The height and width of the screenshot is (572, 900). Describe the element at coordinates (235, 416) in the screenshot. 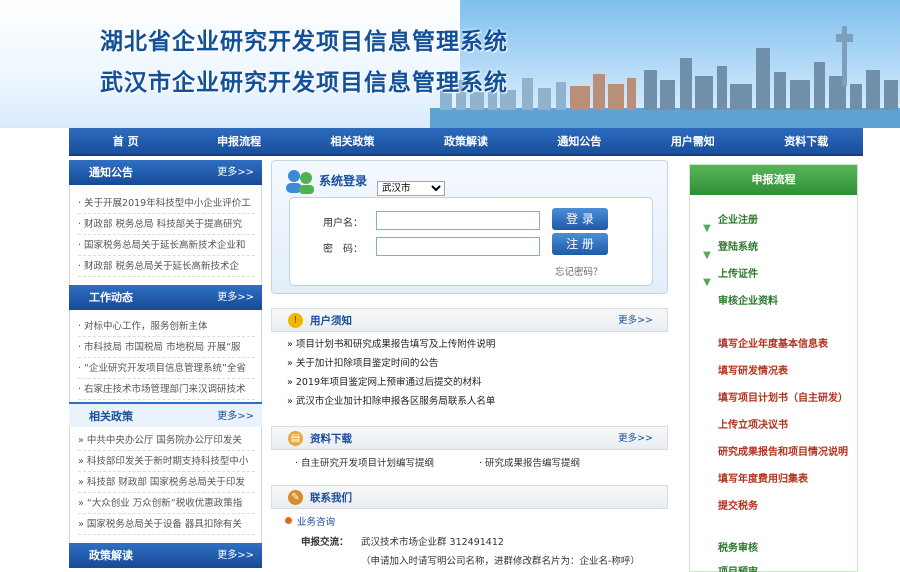

I see `policy-more-link: 更多>>` at that location.